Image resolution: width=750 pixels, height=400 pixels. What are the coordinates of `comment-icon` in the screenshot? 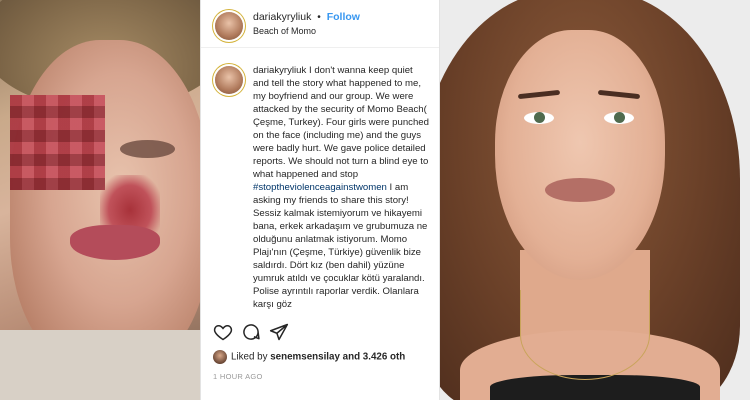 It's located at (252, 333).